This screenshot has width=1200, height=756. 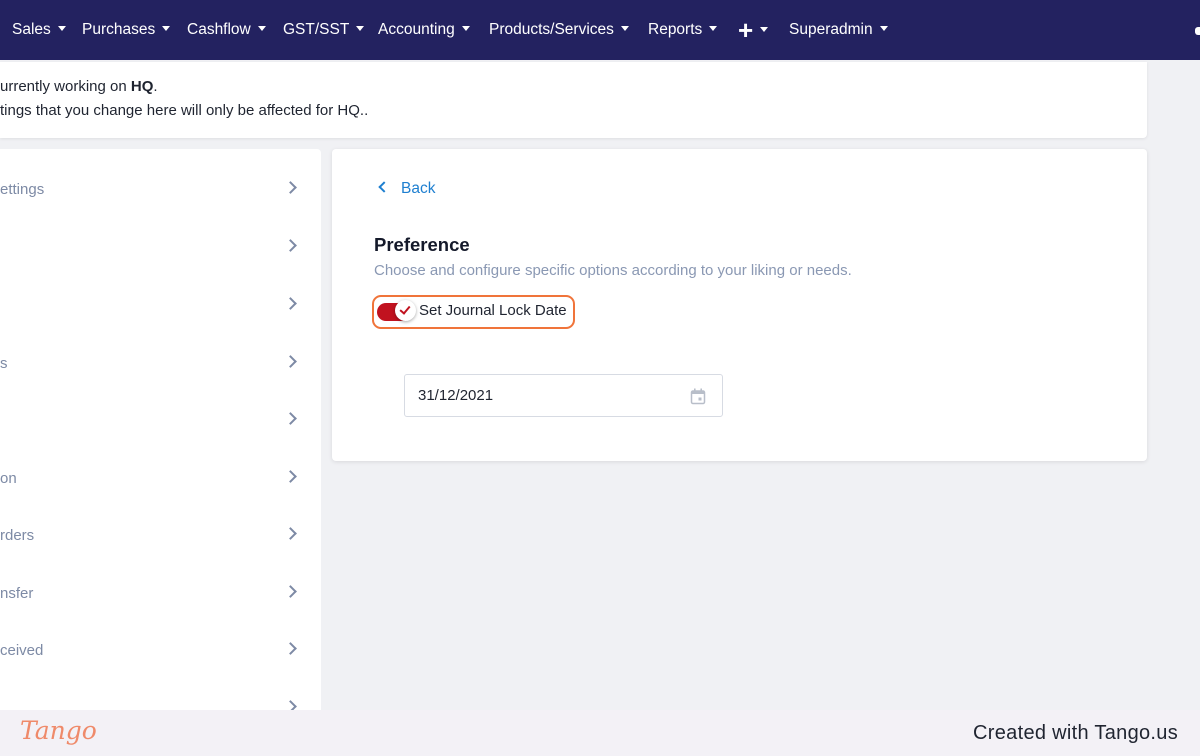 What do you see at coordinates (675, 29) in the screenshot?
I see `nav-reports-label: Reports` at bounding box center [675, 29].